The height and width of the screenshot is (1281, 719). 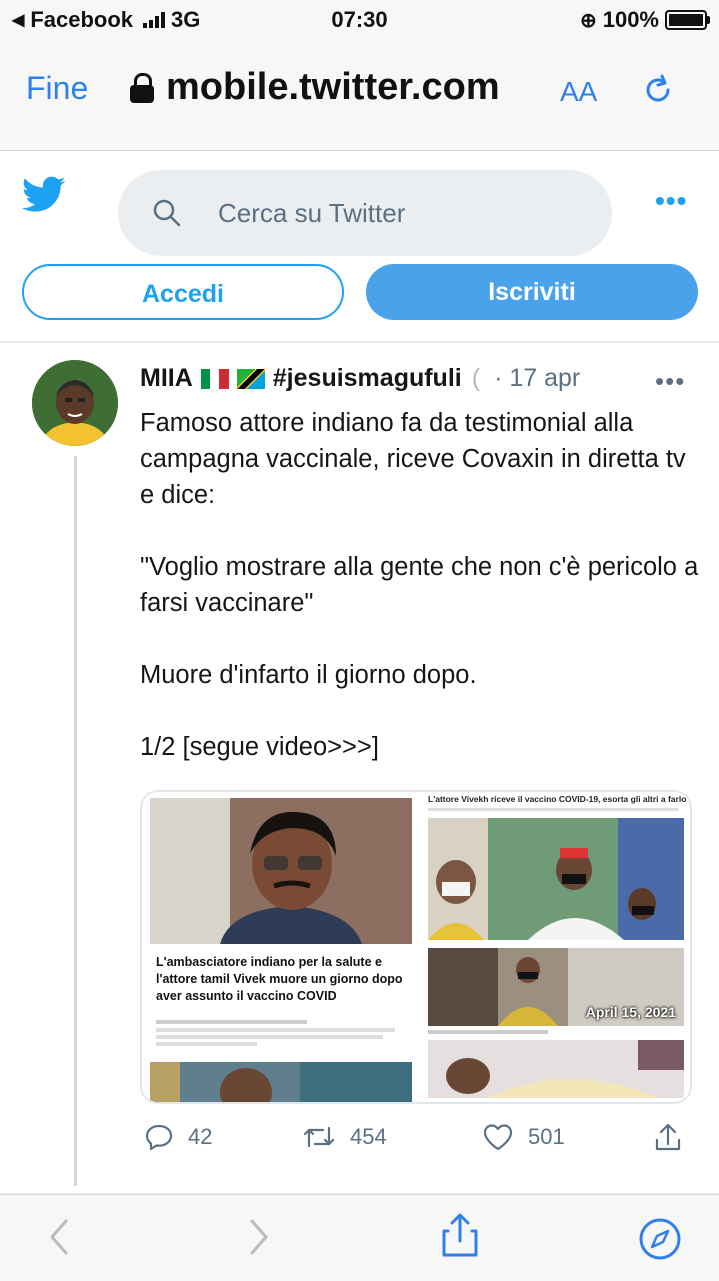 I want to click on avatar, so click(x=75, y=403).